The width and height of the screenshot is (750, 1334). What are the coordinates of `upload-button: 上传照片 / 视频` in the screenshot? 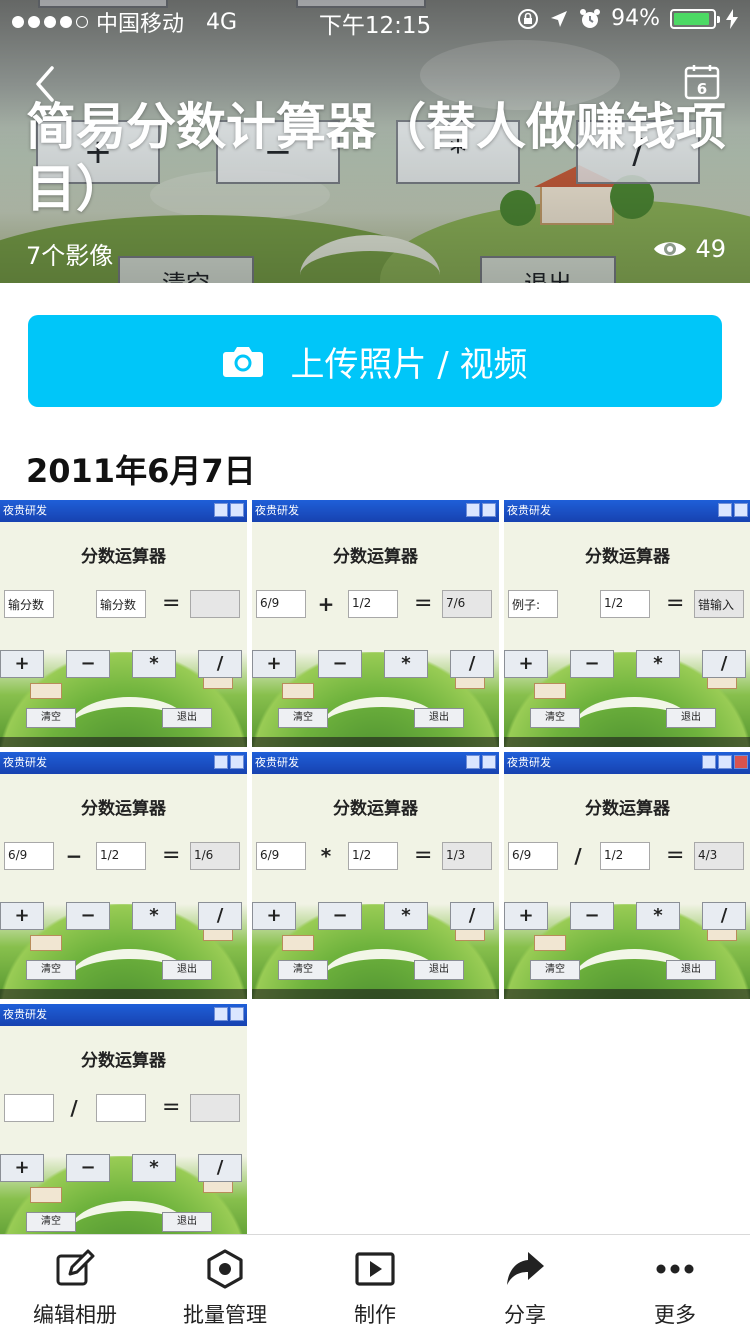 It's located at (375, 361).